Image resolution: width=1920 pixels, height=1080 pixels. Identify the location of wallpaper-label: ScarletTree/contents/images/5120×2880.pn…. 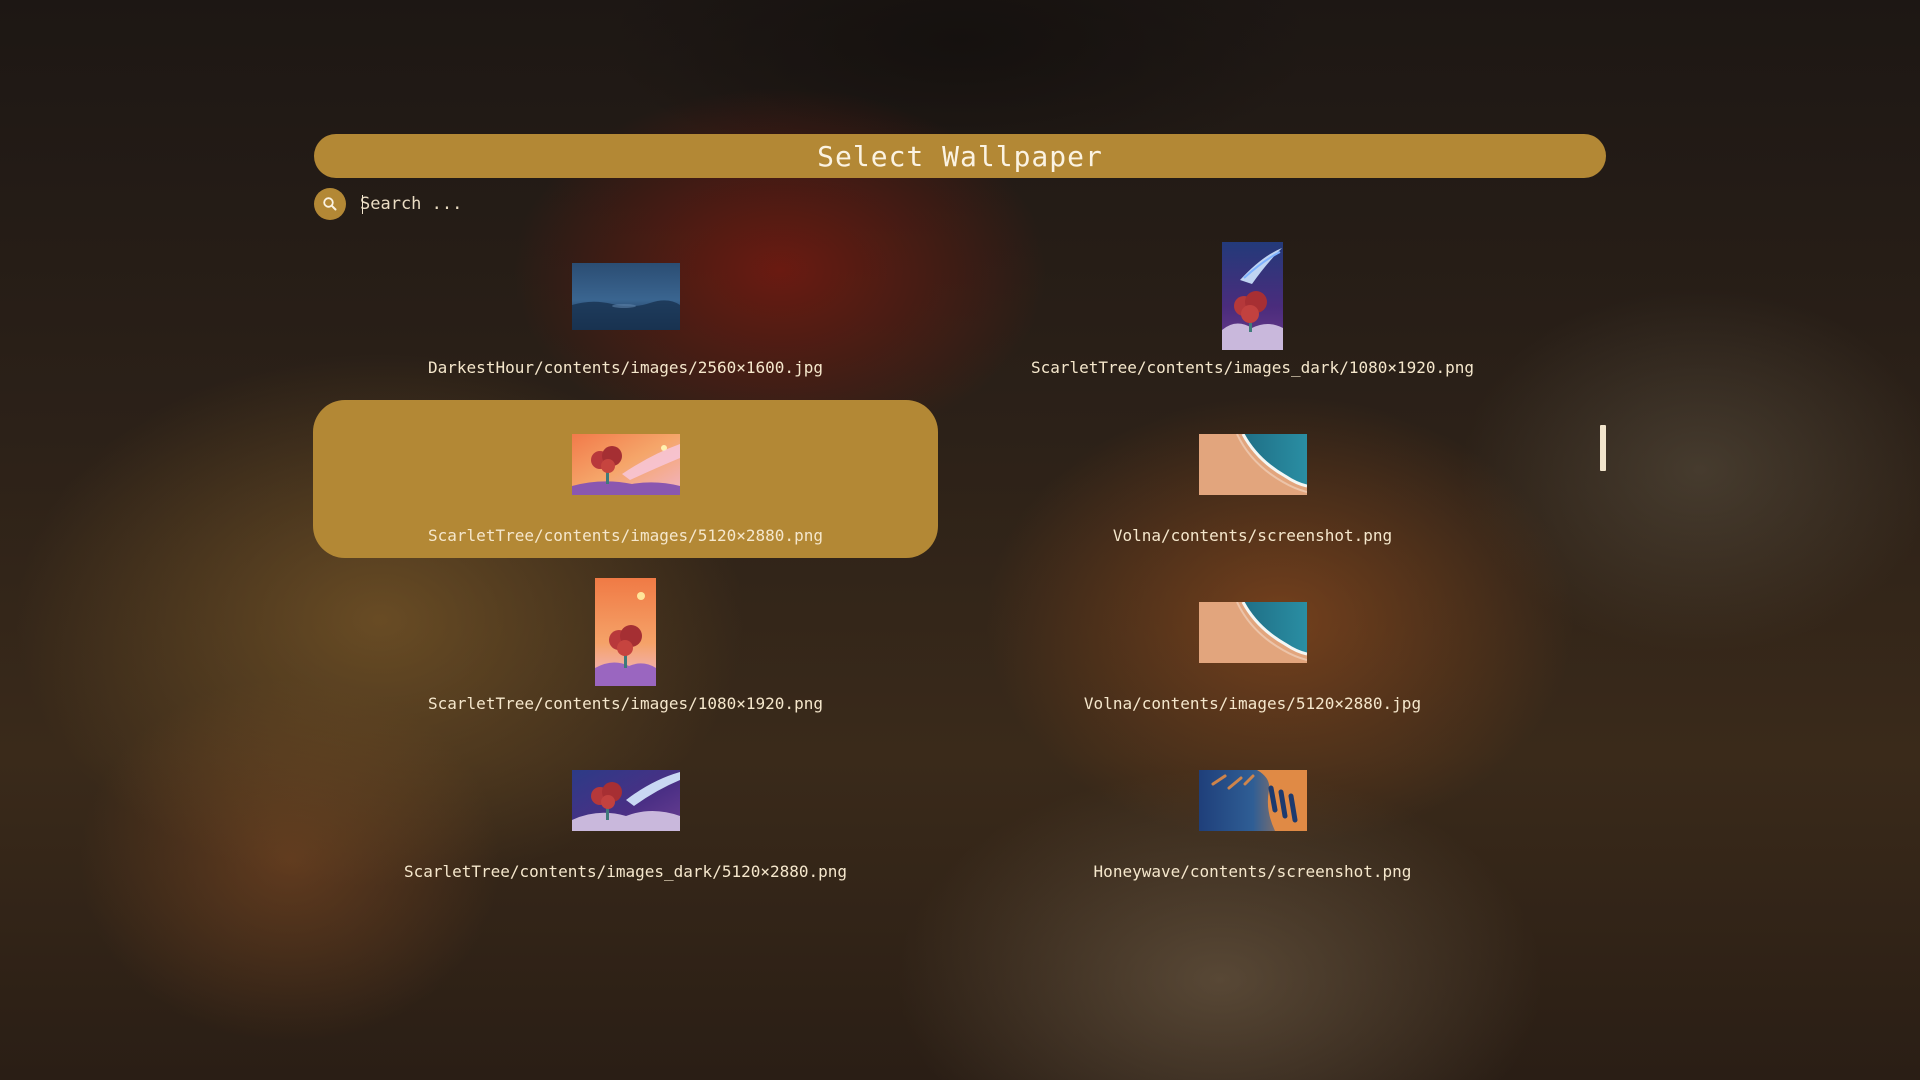
(625, 535).